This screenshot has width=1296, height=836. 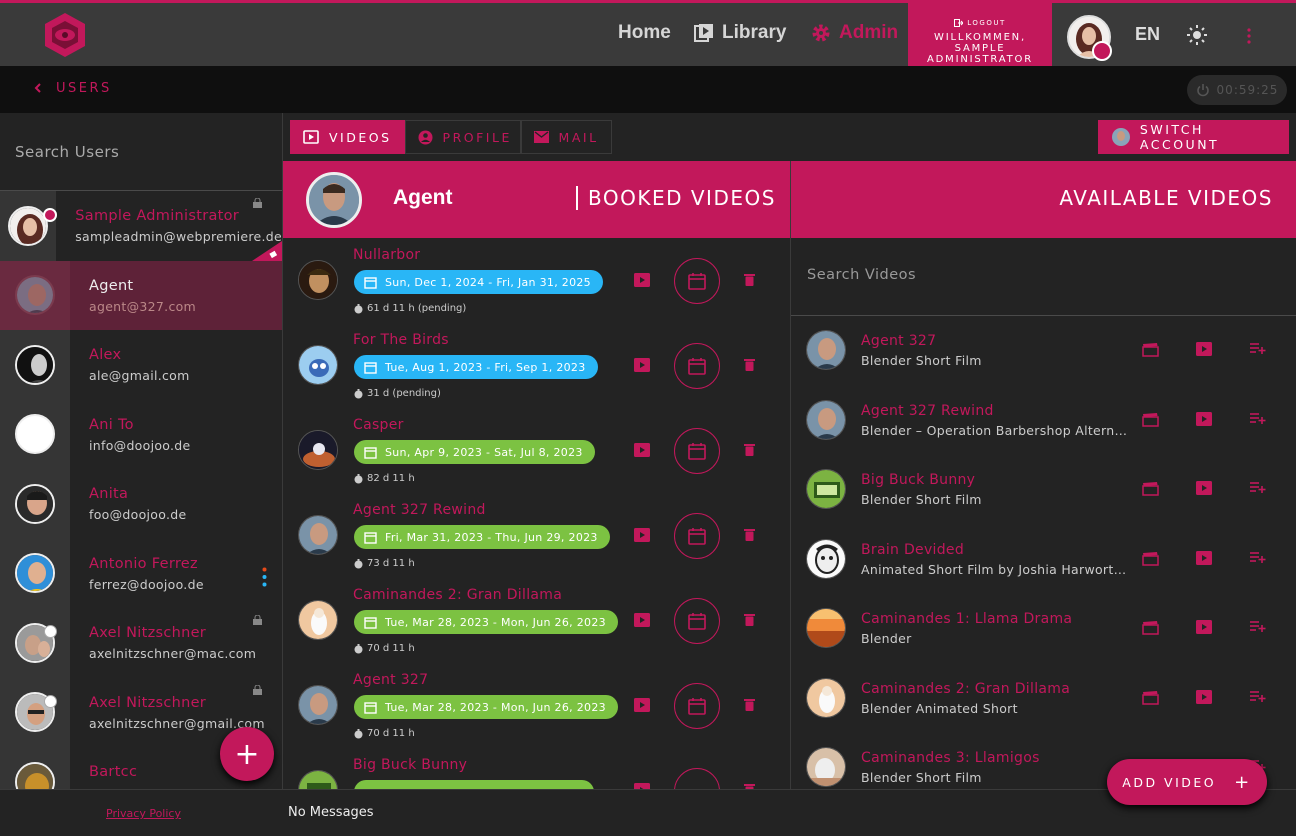 I want to click on tab-bar: VIDEOS PROFILE MAIL, so click(x=451, y=137).